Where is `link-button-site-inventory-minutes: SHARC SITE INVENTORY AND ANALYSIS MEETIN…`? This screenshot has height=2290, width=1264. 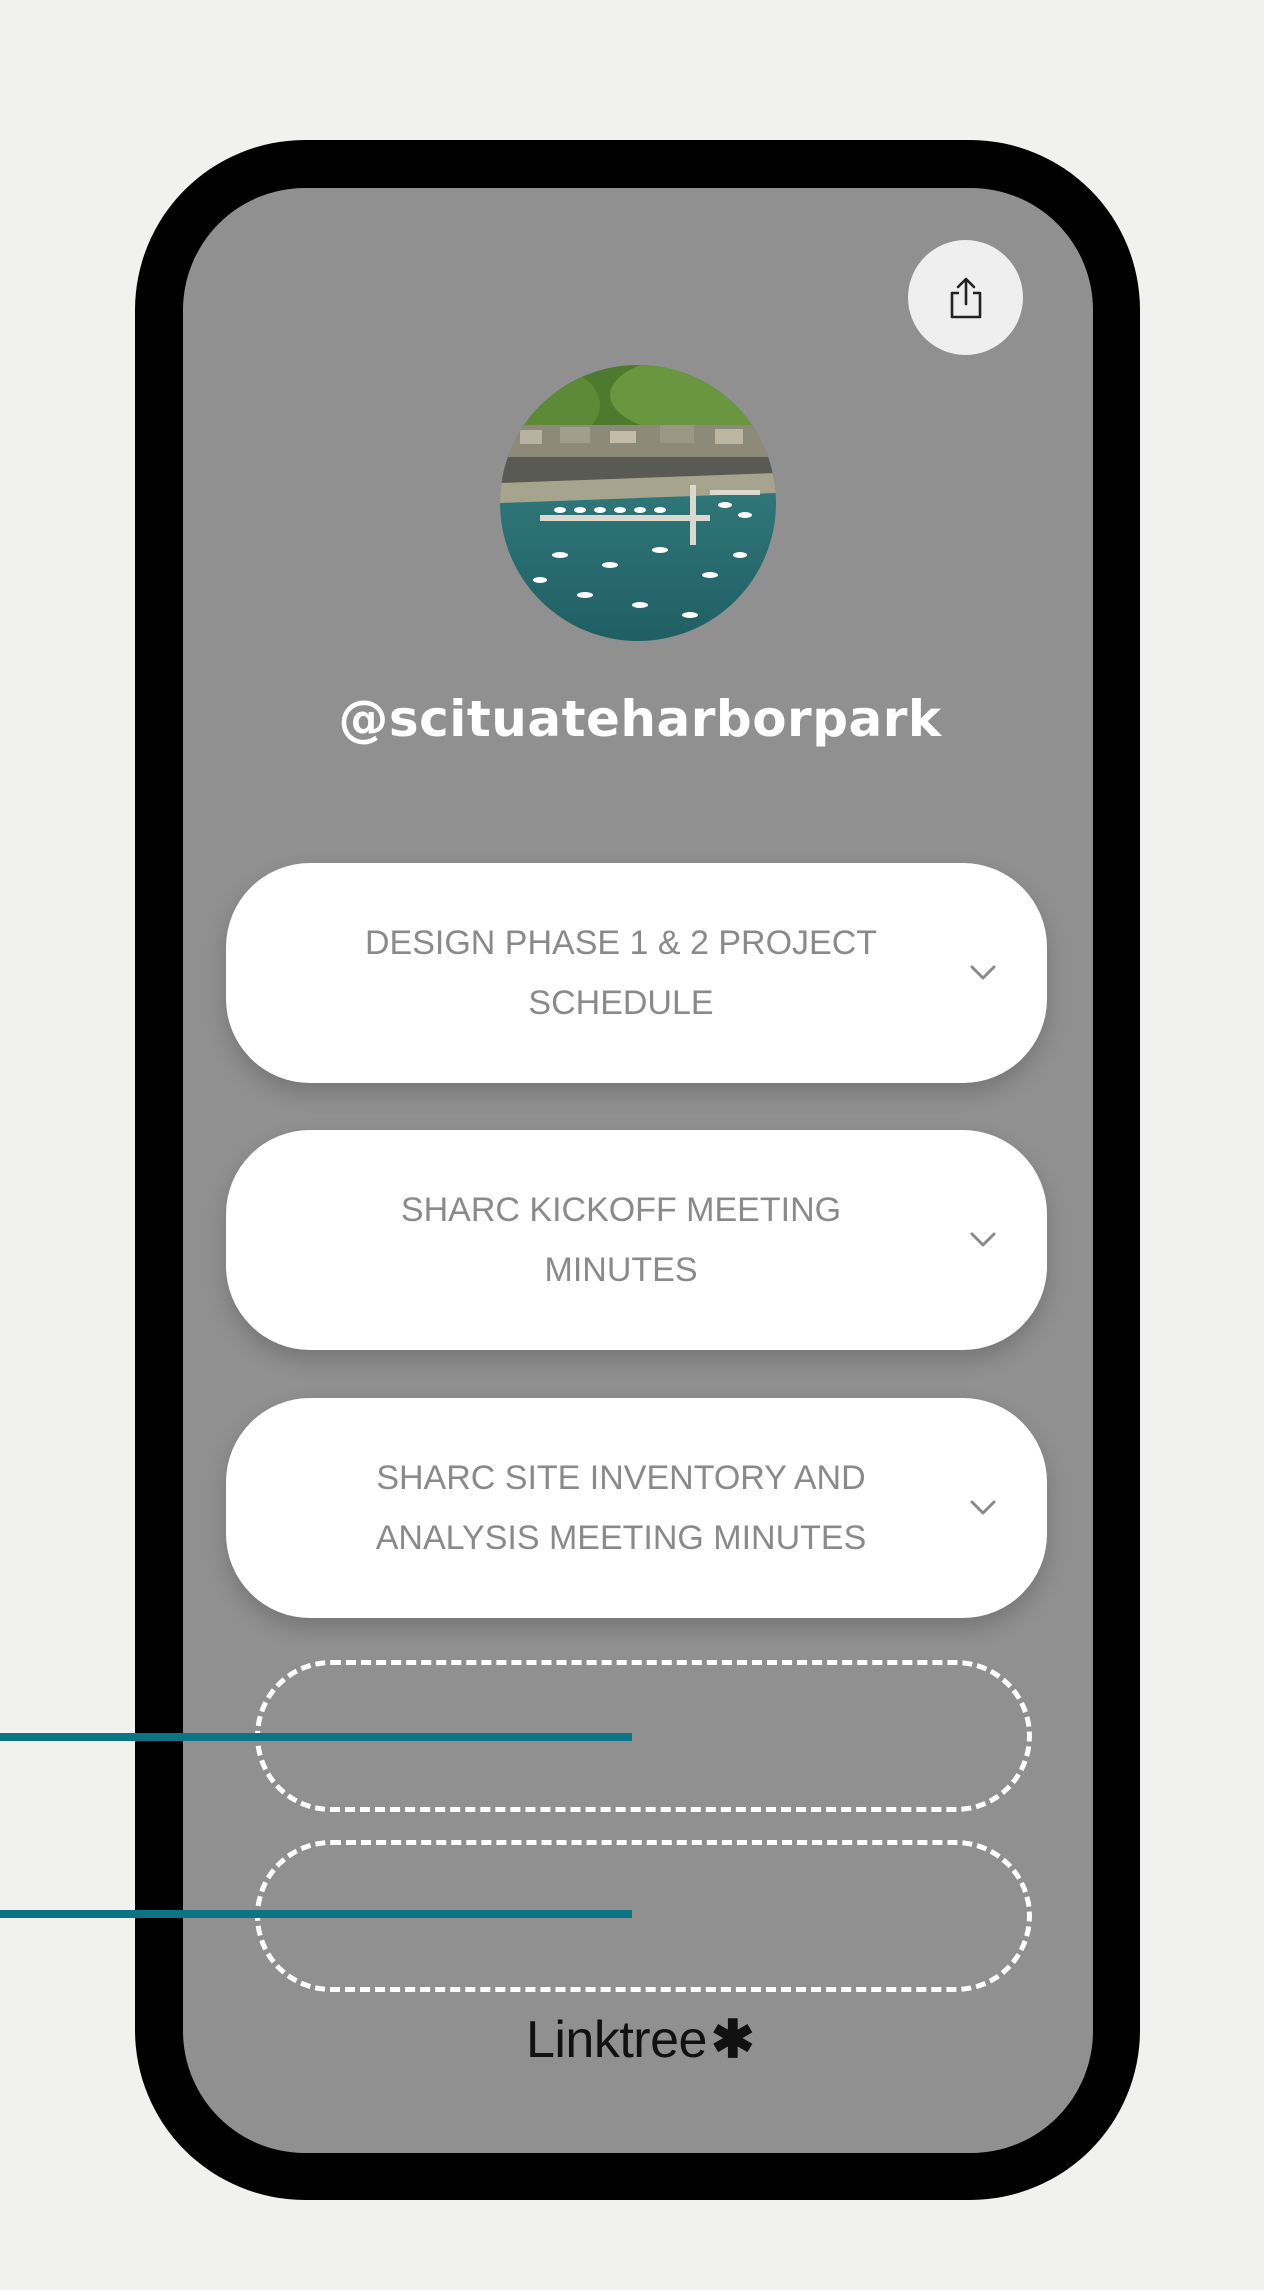
link-button-site-inventory-minutes: SHARC SITE INVENTORY AND ANALYSIS MEETIN… is located at coordinates (636, 1508).